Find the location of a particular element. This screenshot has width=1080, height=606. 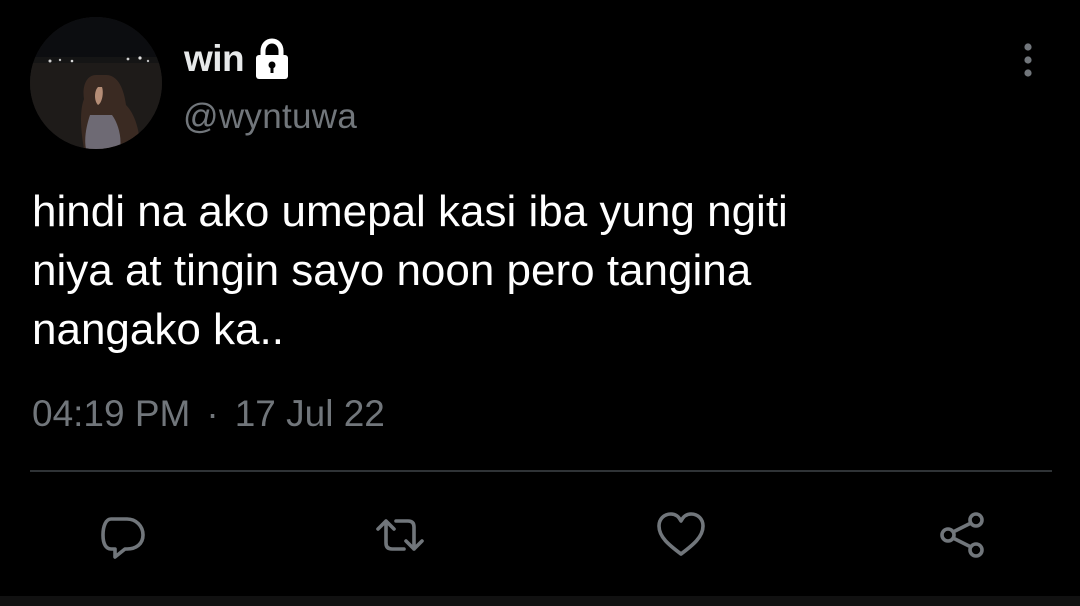

reply-button is located at coordinates (123, 535).